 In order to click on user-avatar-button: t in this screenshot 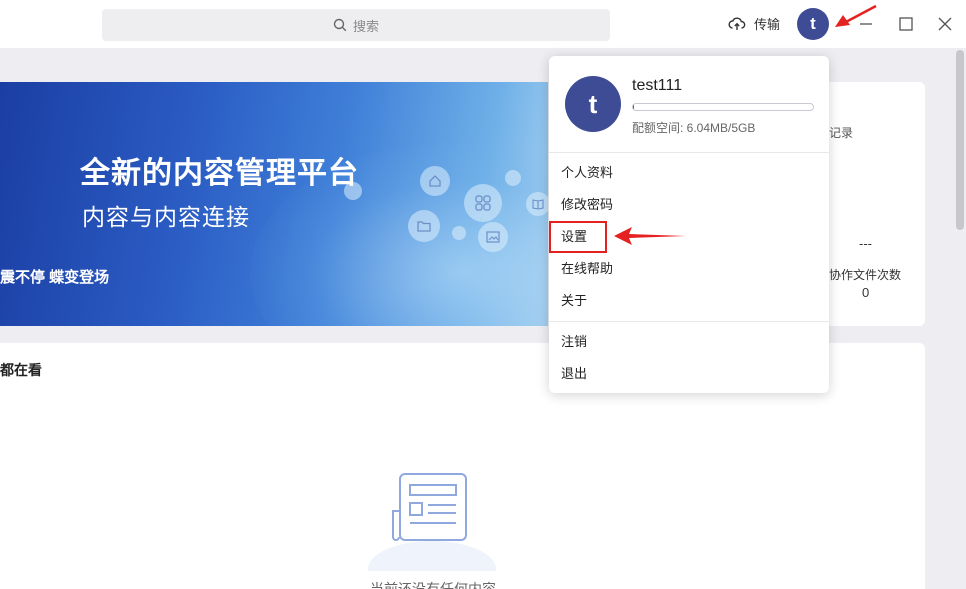, I will do `click(813, 24)`.